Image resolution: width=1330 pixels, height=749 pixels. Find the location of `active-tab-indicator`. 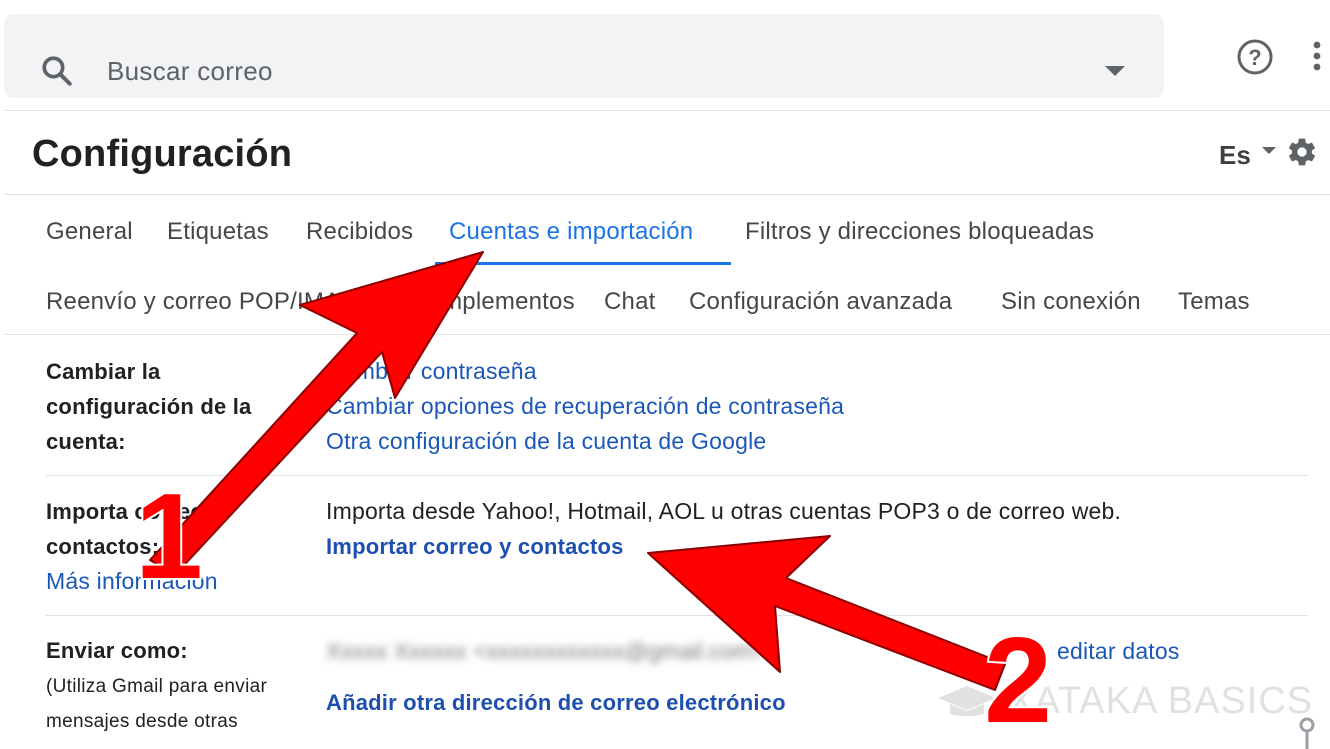

active-tab-indicator is located at coordinates (583, 263).